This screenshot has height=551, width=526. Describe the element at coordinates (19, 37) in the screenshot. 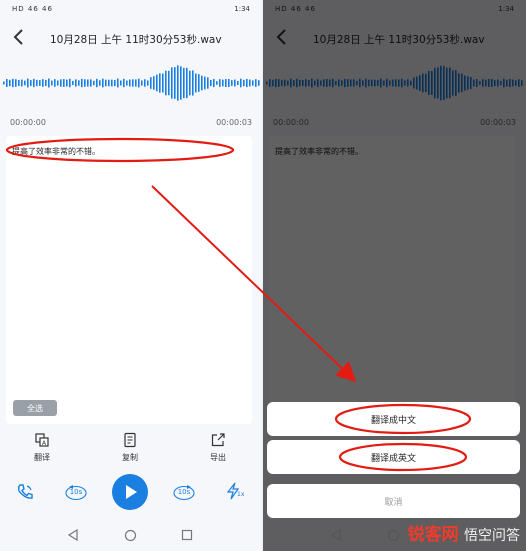

I see `back-arrow-icon` at that location.